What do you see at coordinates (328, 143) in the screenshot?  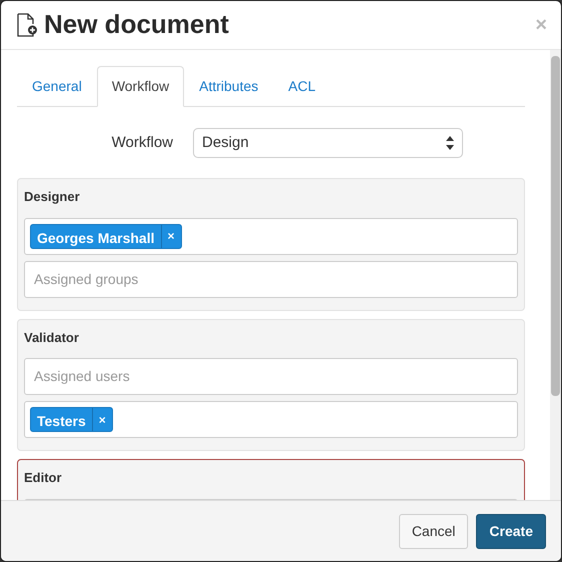 I see `workflow-select: Design` at bounding box center [328, 143].